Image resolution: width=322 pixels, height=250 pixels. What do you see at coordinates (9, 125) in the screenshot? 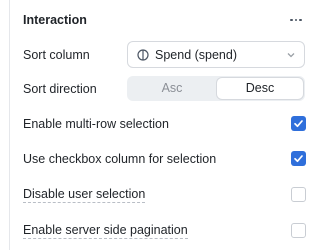
I see `panel-divider` at bounding box center [9, 125].